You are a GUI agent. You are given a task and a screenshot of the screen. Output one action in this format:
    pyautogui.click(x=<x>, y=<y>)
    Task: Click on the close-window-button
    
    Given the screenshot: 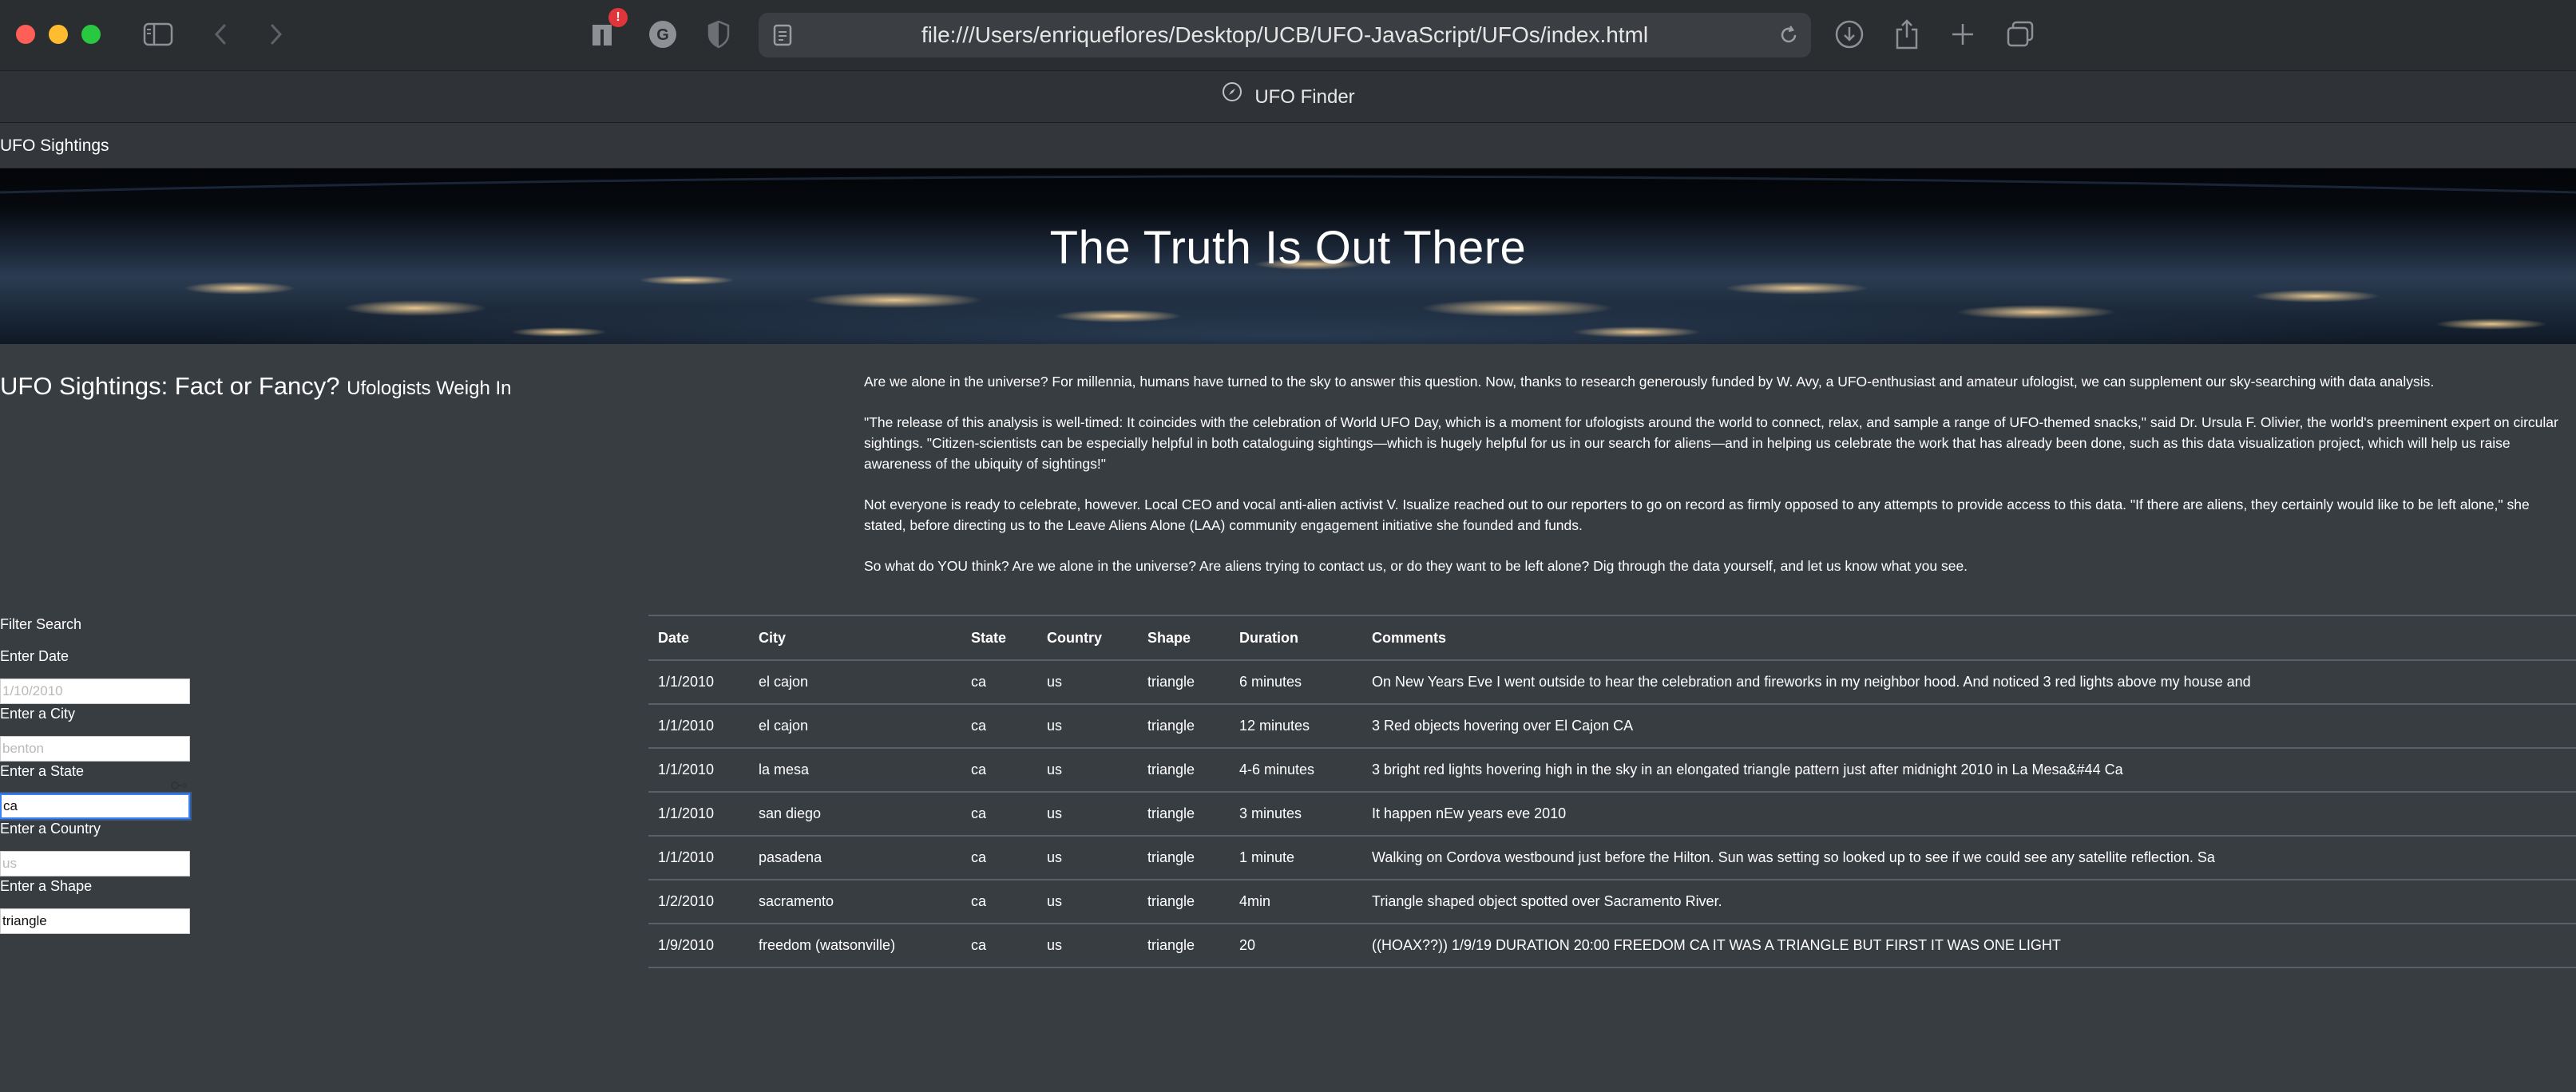 What is the action you would take?
    pyautogui.click(x=25, y=34)
    